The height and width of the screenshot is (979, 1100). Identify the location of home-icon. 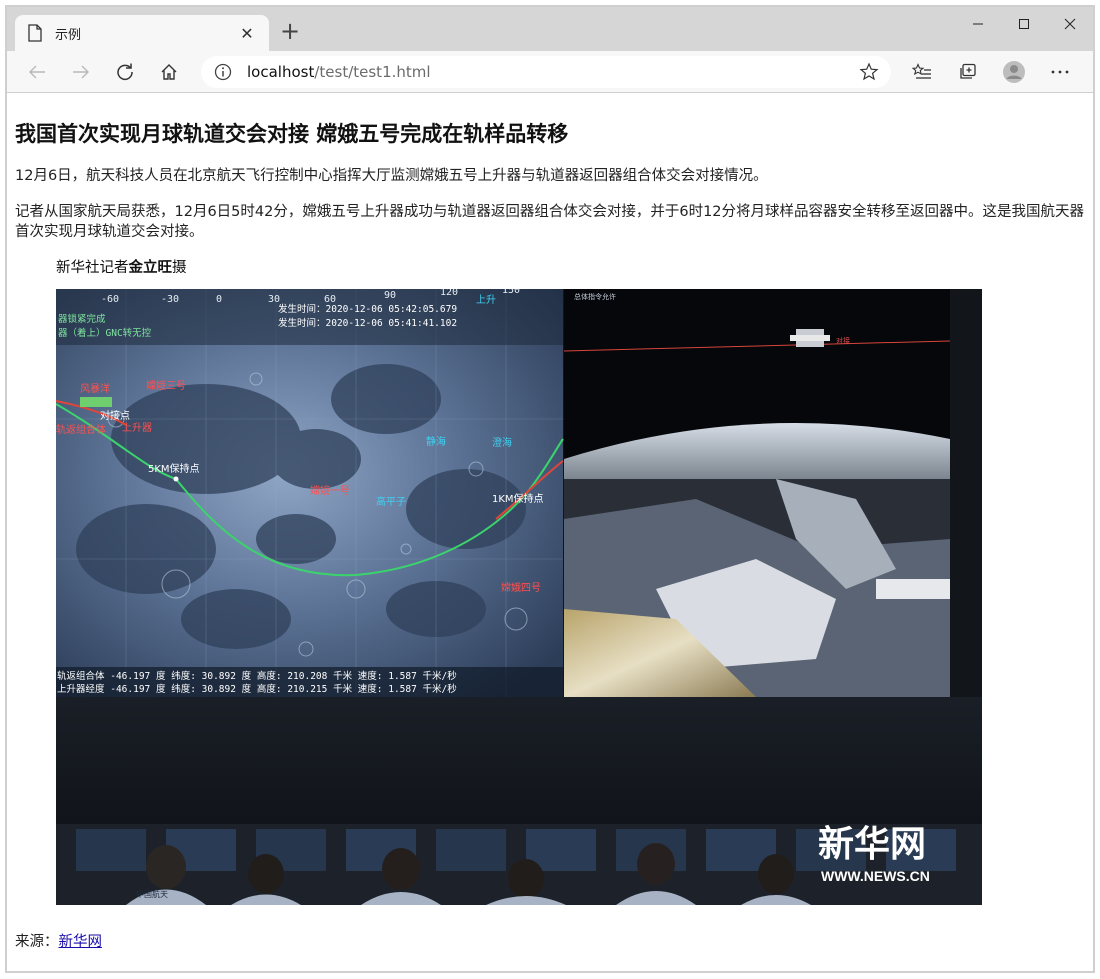
(169, 71).